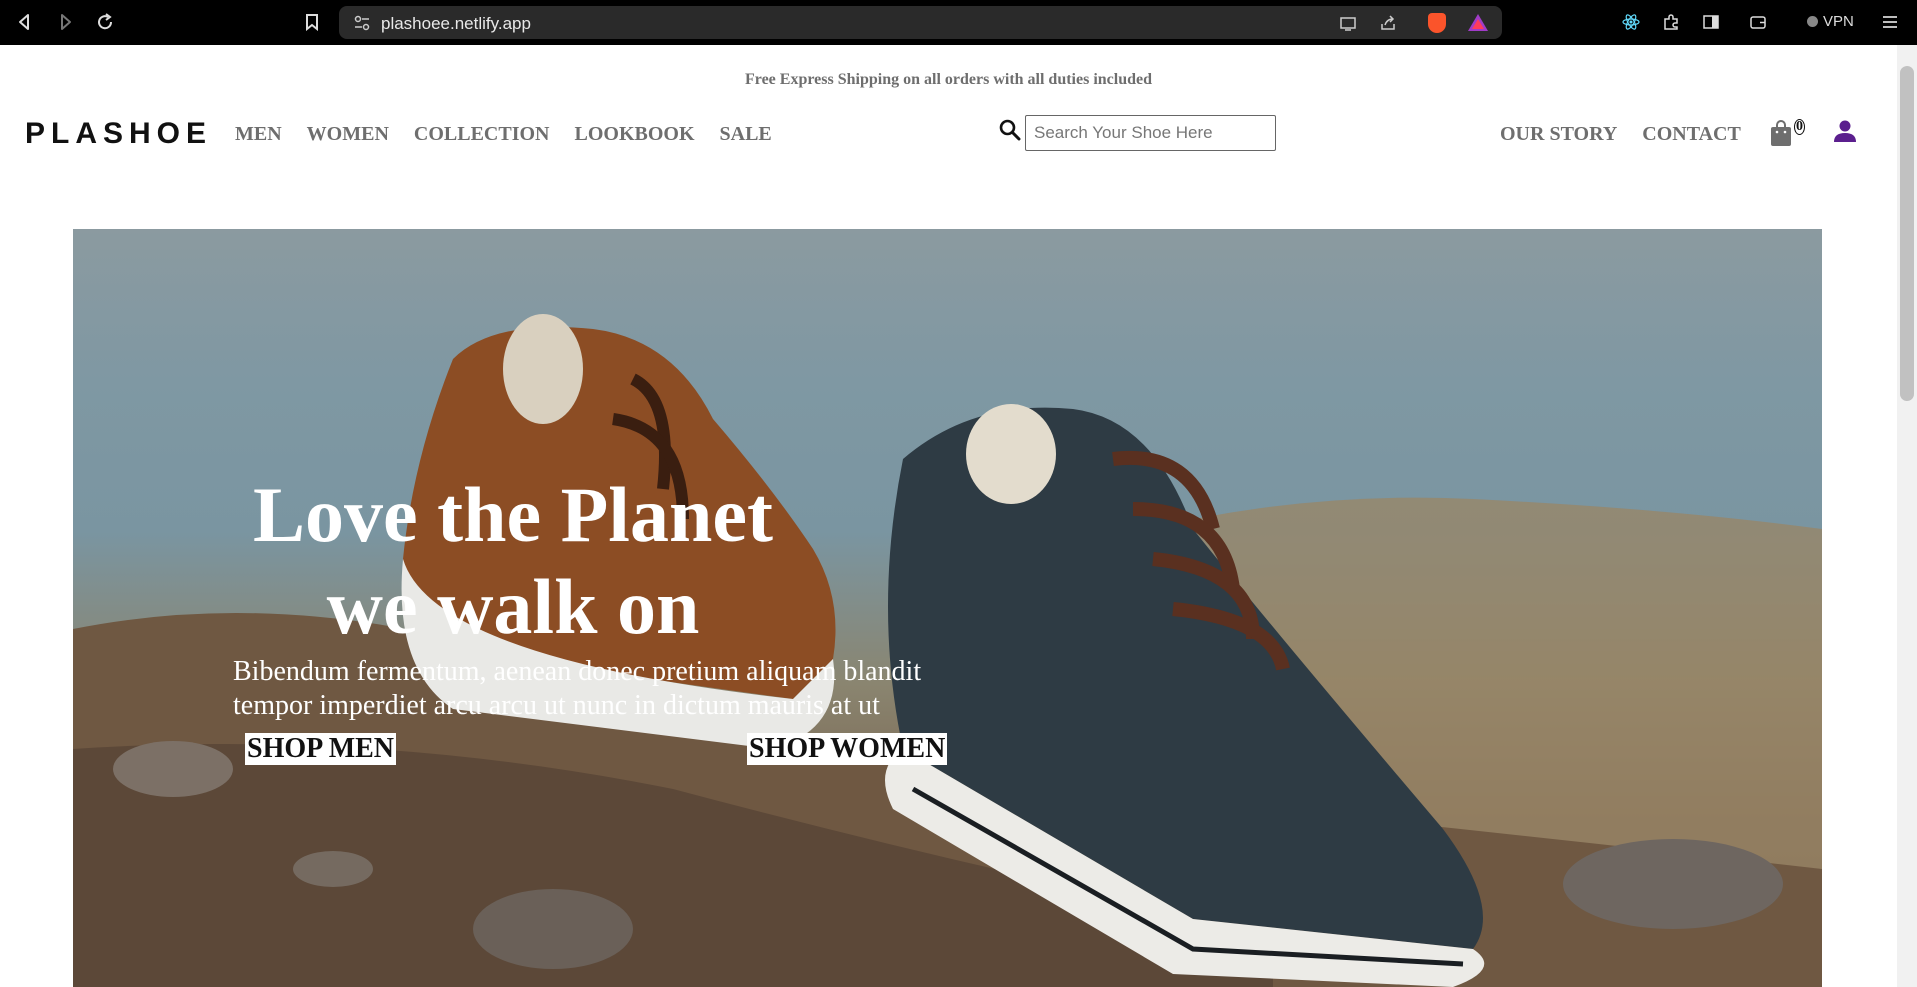 The height and width of the screenshot is (987, 1917). What do you see at coordinates (746, 134) in the screenshot?
I see `nav-sale: SALE` at bounding box center [746, 134].